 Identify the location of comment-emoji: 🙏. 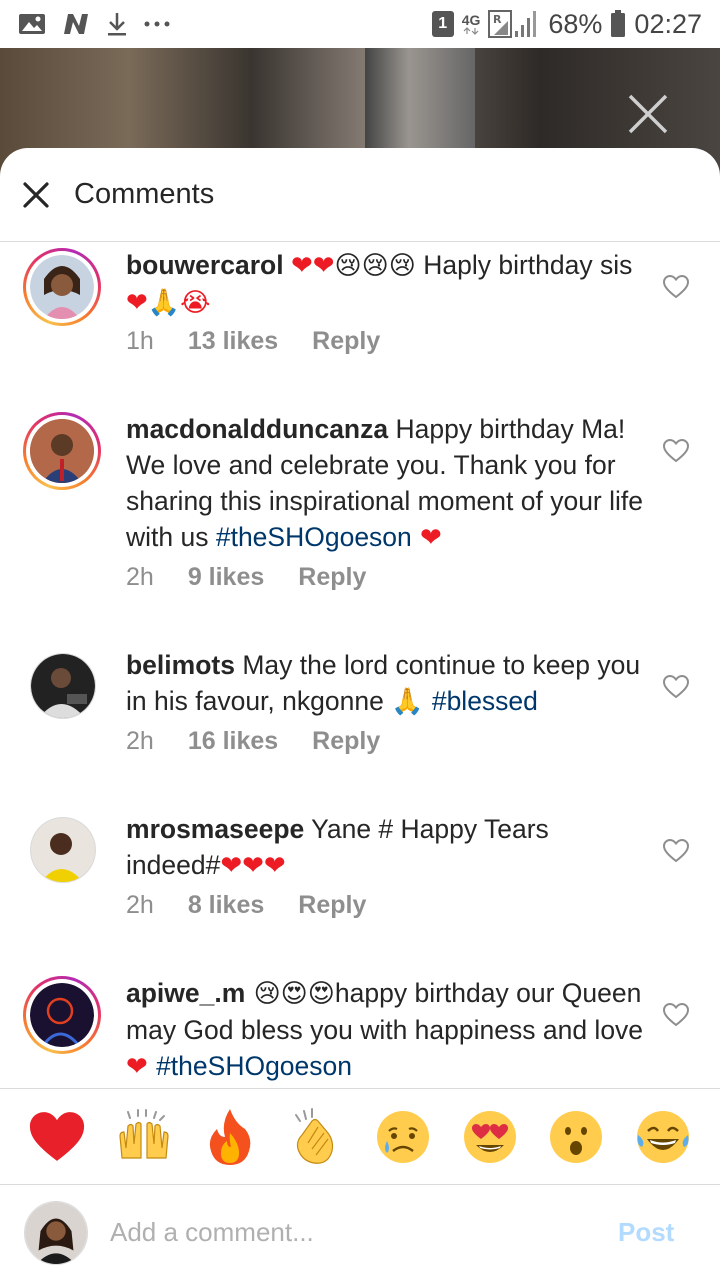
(411, 702).